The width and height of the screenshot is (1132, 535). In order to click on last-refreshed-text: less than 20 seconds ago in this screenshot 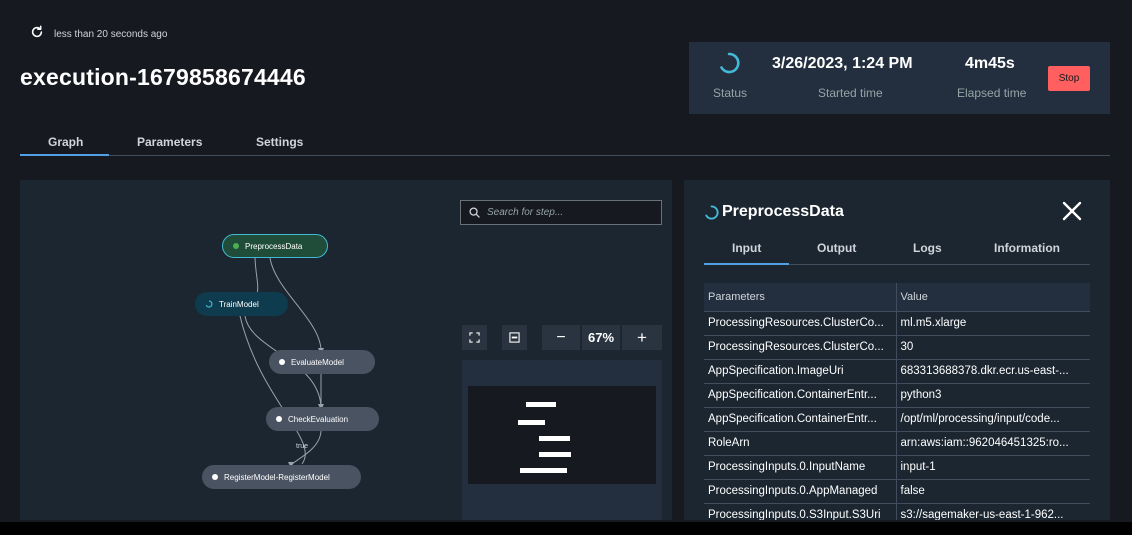, I will do `click(111, 34)`.